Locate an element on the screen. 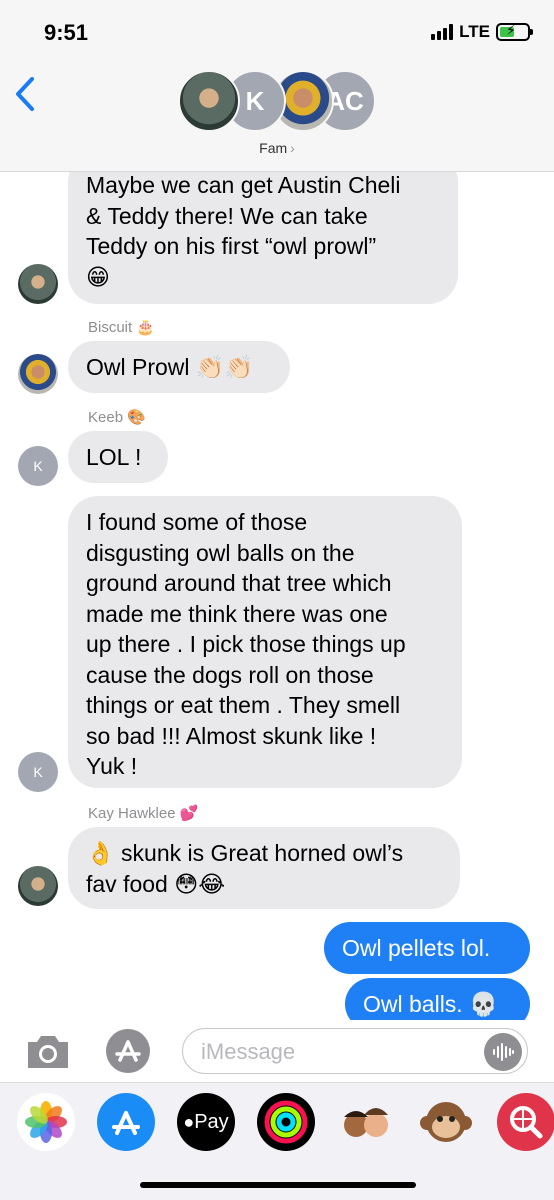 This screenshot has width=554, height=1200. status-indicators: LTE ⚡ is located at coordinates (482, 32).